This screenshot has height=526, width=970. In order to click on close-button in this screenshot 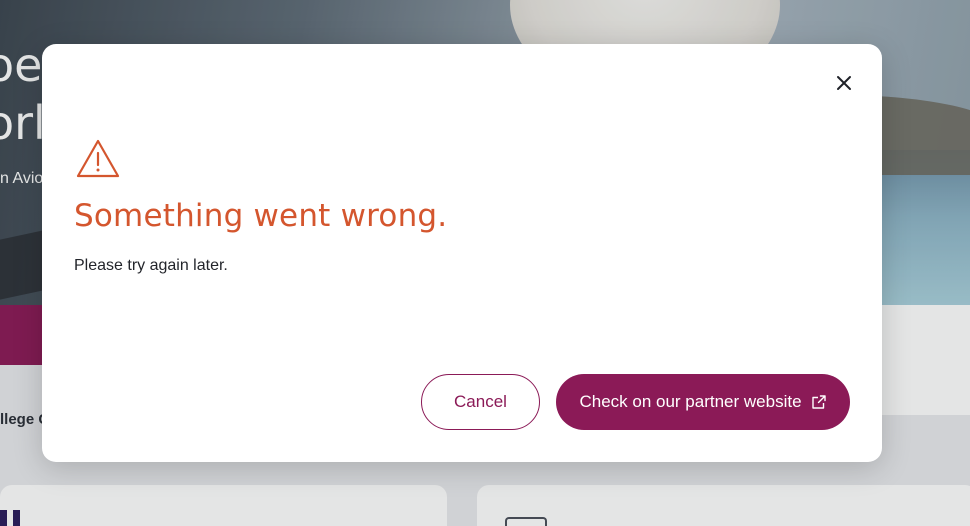, I will do `click(844, 83)`.